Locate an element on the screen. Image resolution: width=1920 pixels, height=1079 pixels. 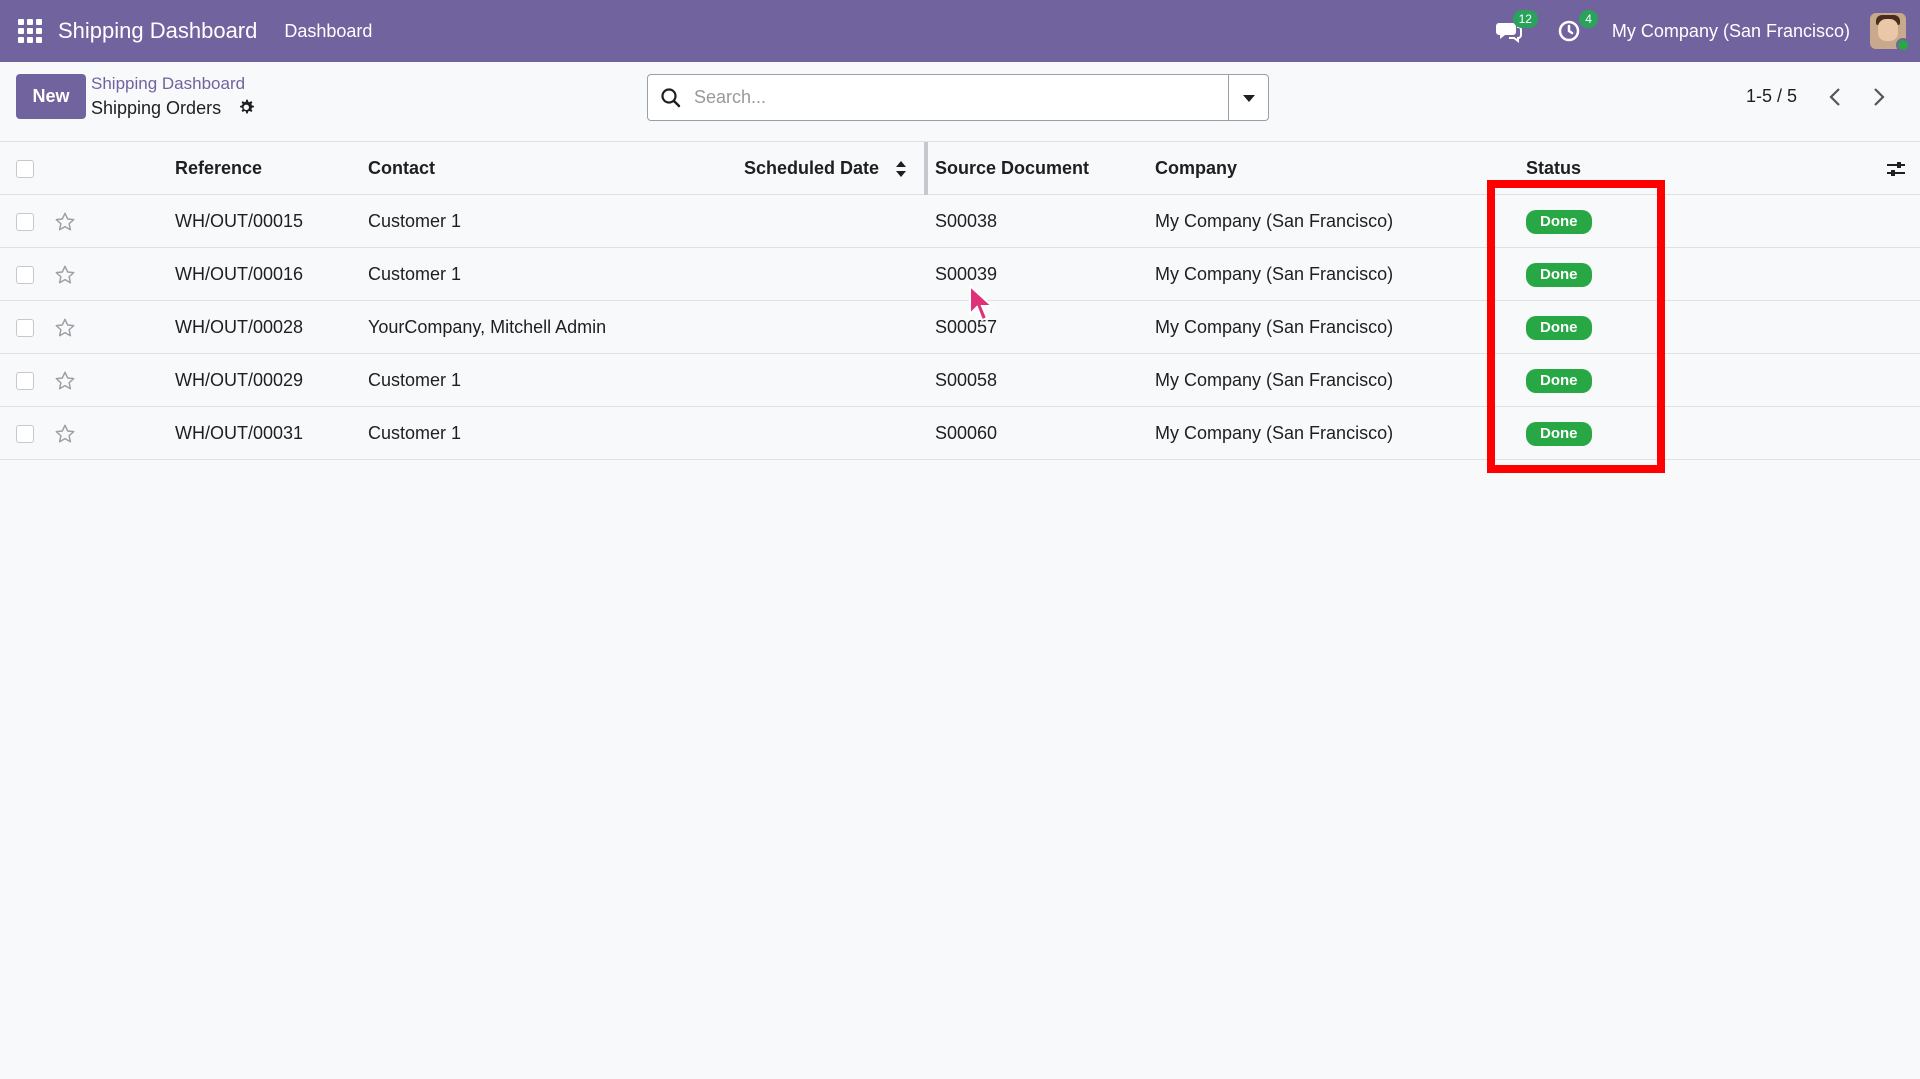
pager-value: 1-5 / 5 is located at coordinates (1771, 96).